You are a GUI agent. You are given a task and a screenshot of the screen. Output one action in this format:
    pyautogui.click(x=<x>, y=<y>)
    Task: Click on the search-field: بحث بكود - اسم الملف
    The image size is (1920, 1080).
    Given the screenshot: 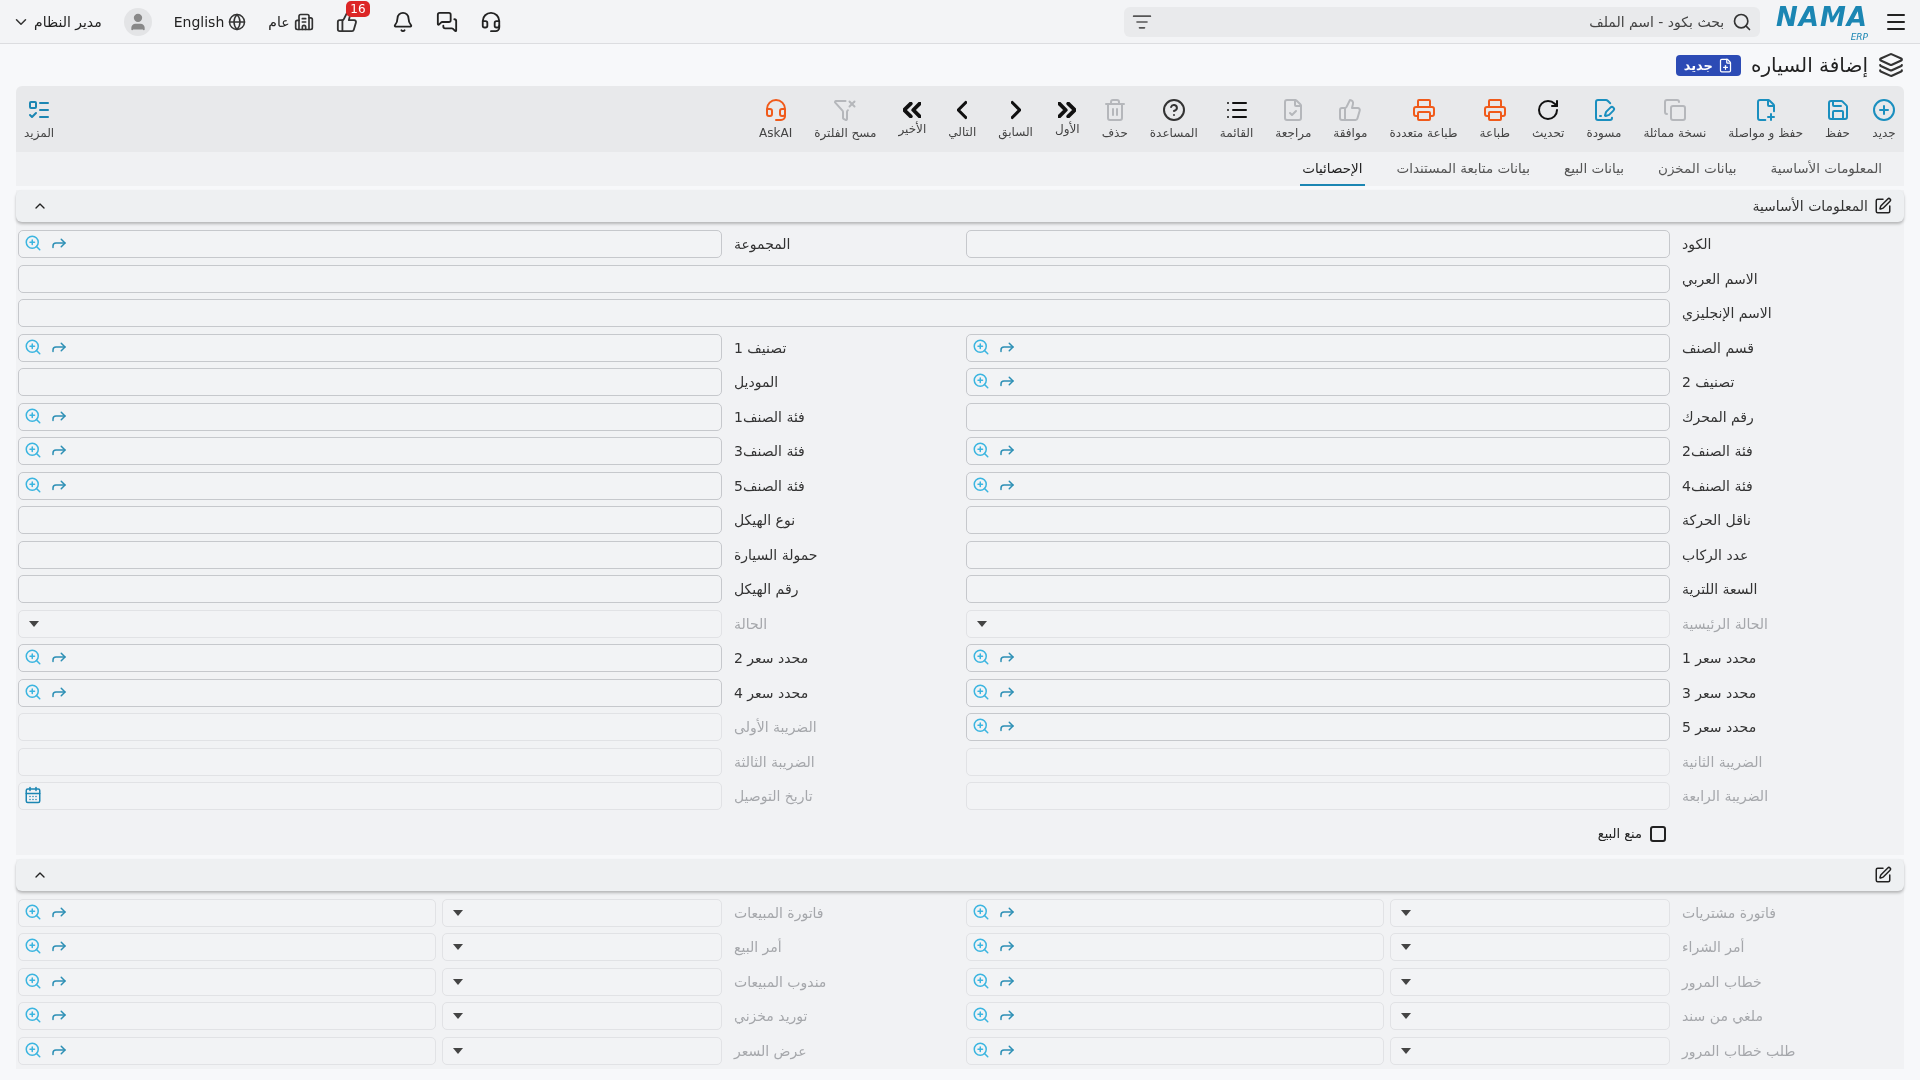 What is the action you would take?
    pyautogui.click(x=1442, y=21)
    